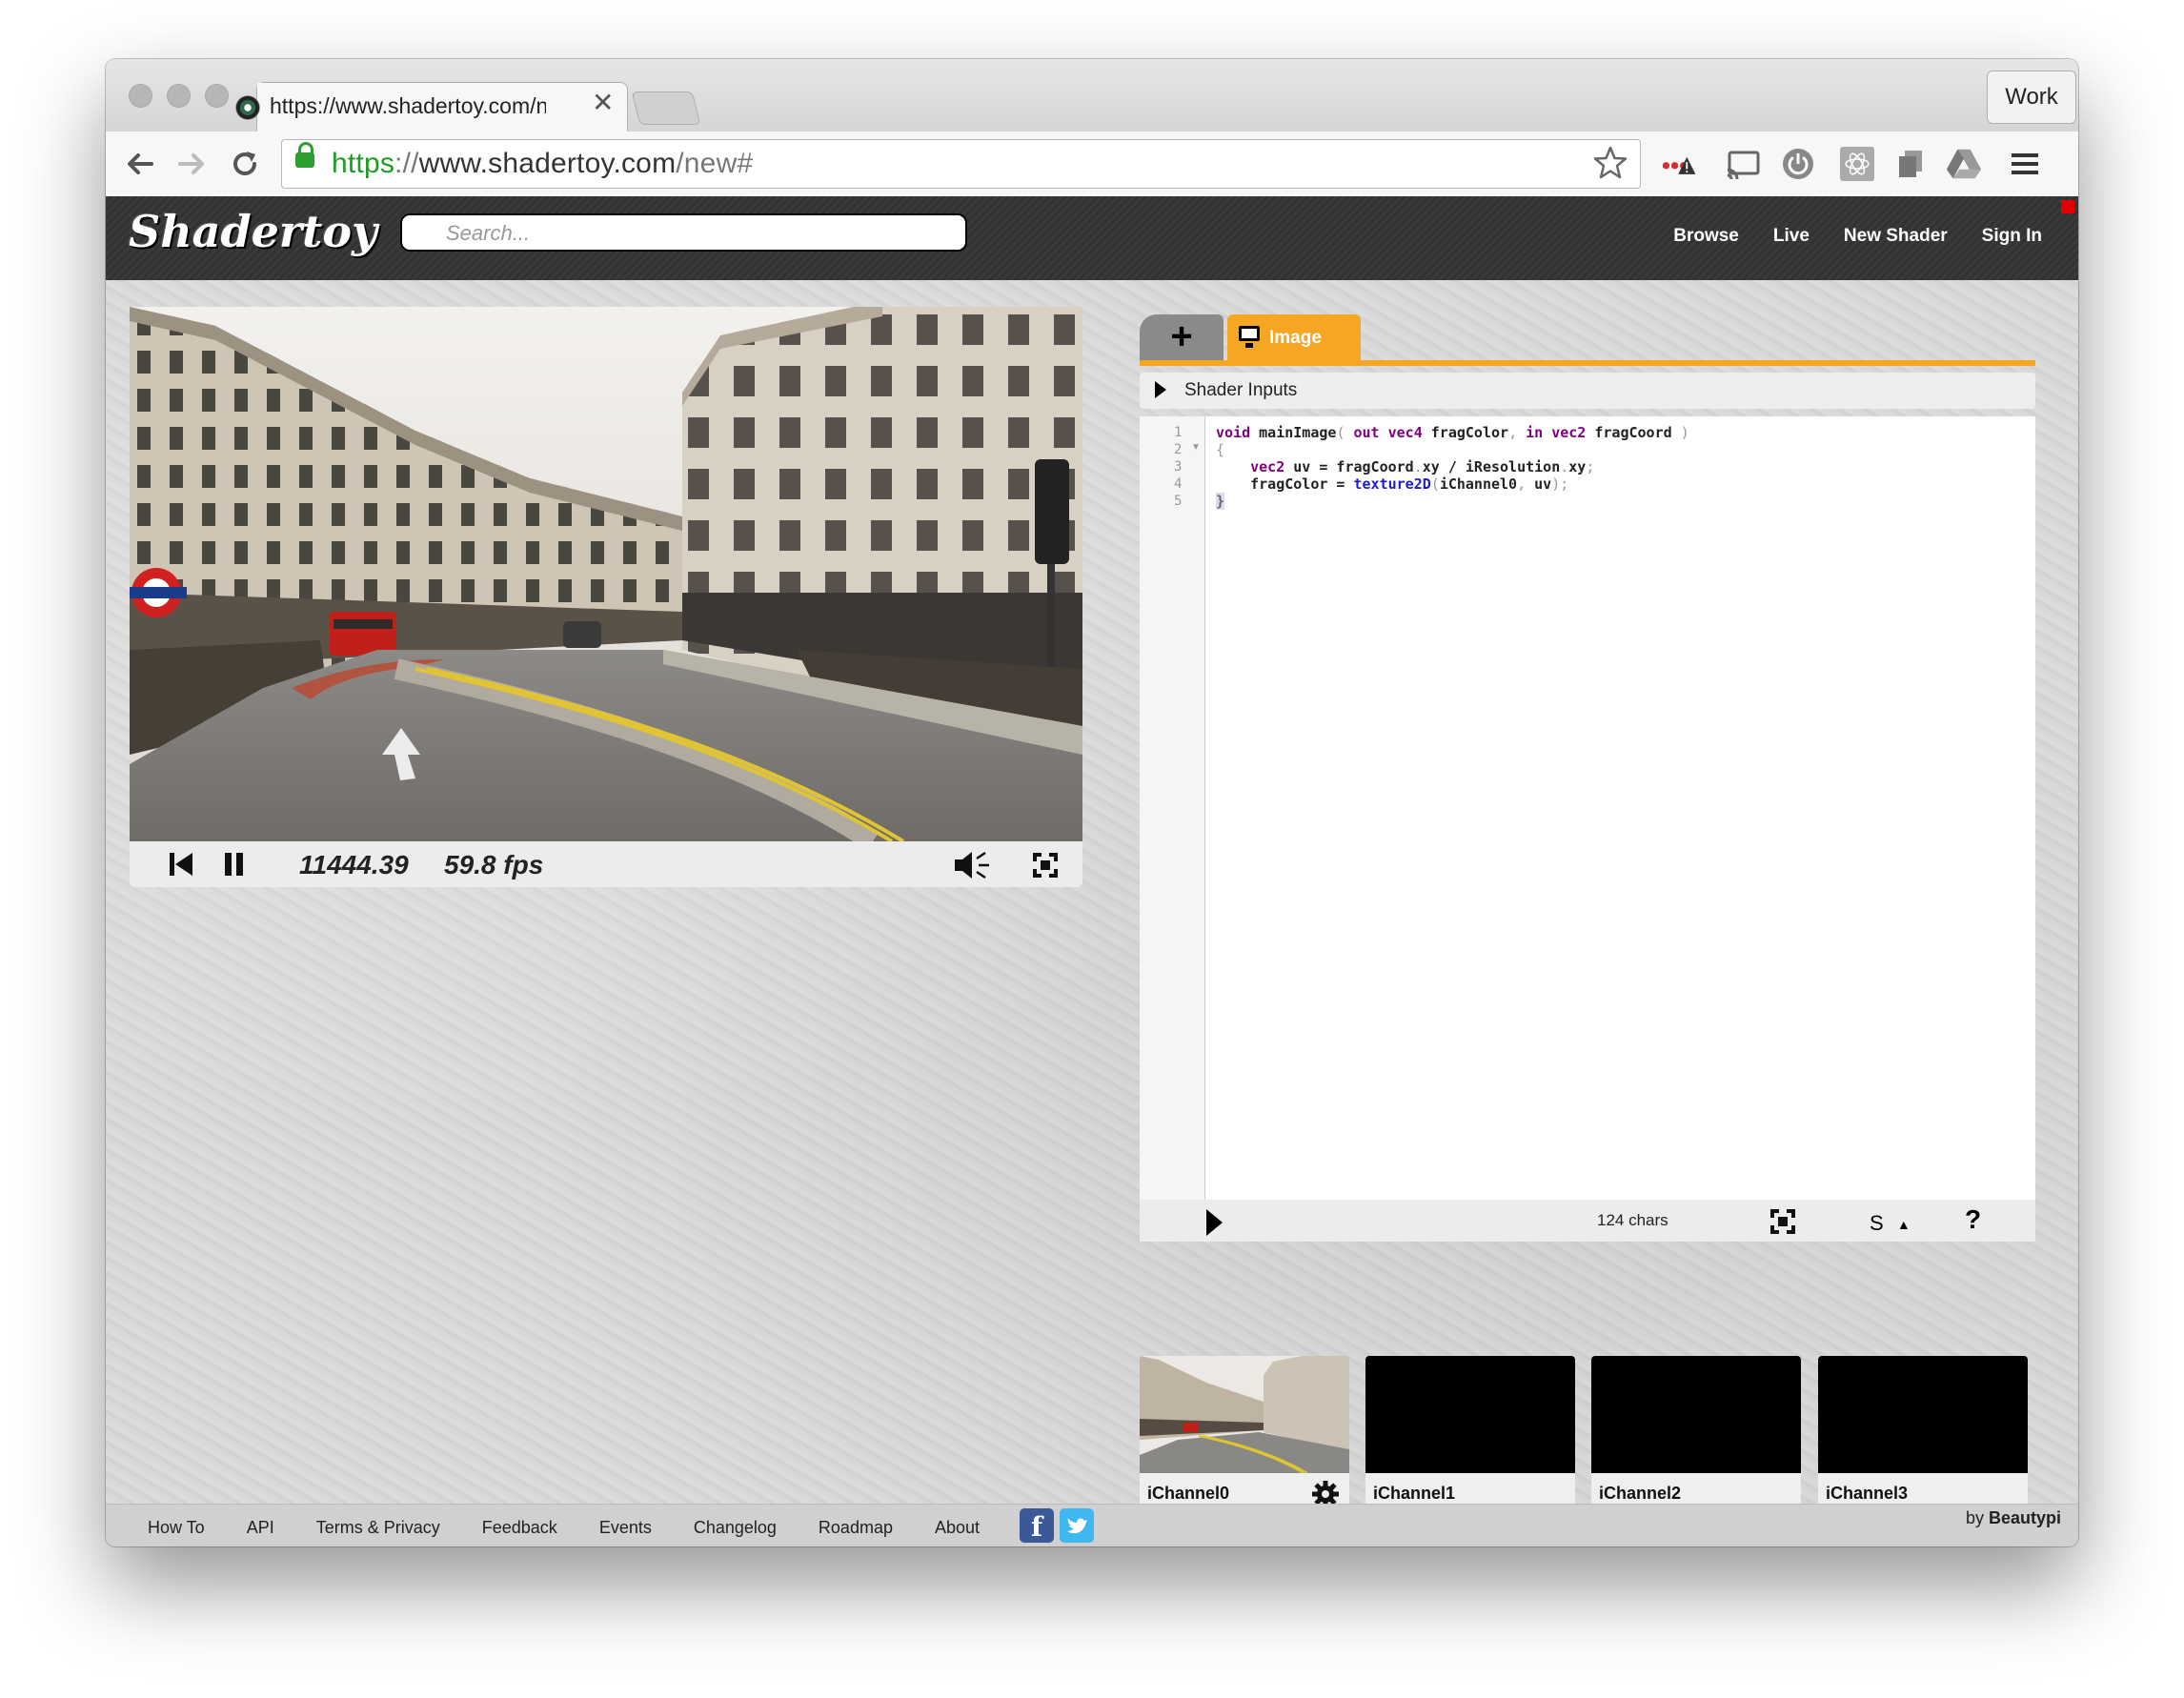 The image size is (2184, 1698). I want to click on play-icon, so click(1214, 1222).